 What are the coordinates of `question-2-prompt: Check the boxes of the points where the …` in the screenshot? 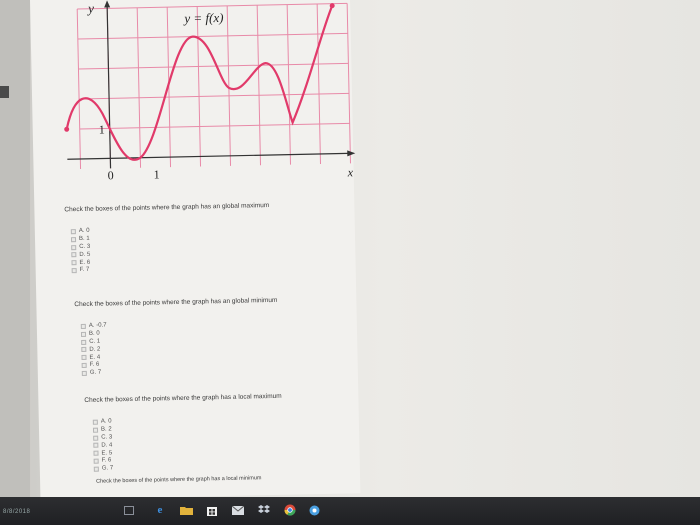 It's located at (176, 302).